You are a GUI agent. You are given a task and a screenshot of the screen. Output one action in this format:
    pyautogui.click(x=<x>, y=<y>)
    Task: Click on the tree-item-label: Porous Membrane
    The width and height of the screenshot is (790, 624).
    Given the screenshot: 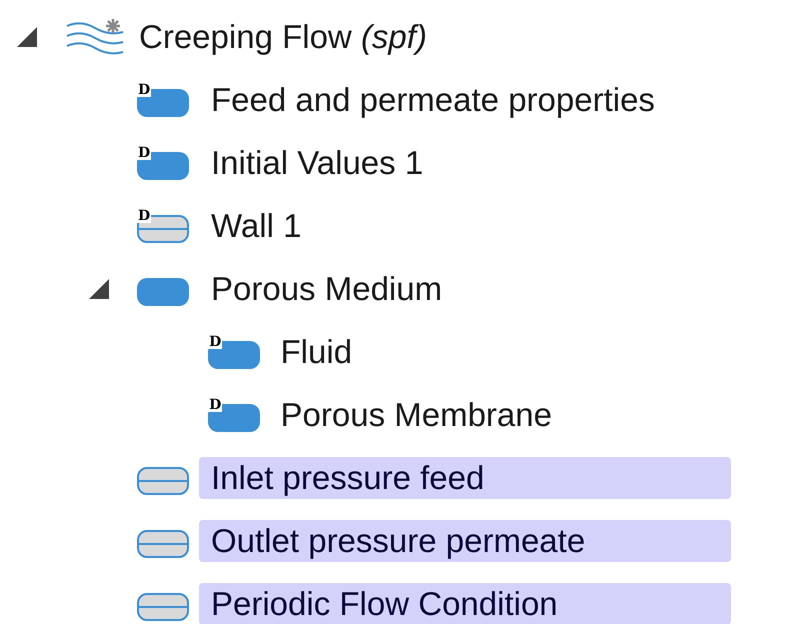 What is the action you would take?
    pyautogui.click(x=529, y=415)
    